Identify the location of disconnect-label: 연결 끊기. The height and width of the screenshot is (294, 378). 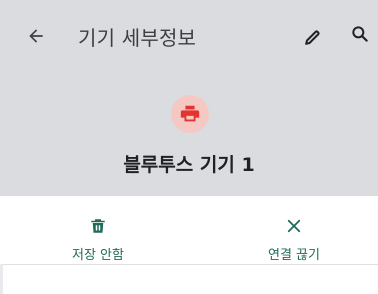
(294, 255).